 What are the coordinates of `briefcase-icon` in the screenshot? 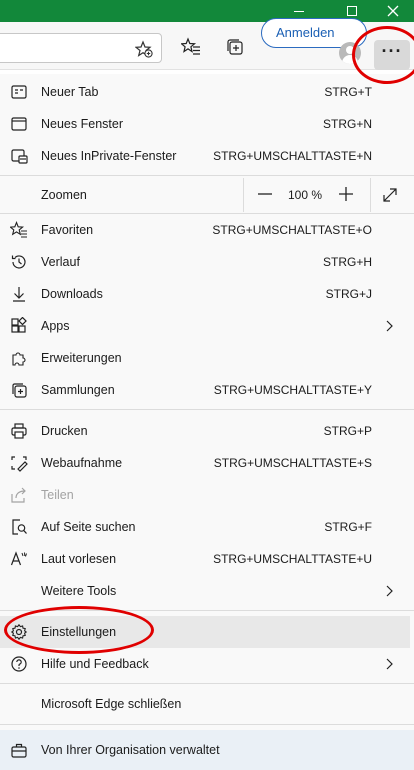 It's located at (19, 750).